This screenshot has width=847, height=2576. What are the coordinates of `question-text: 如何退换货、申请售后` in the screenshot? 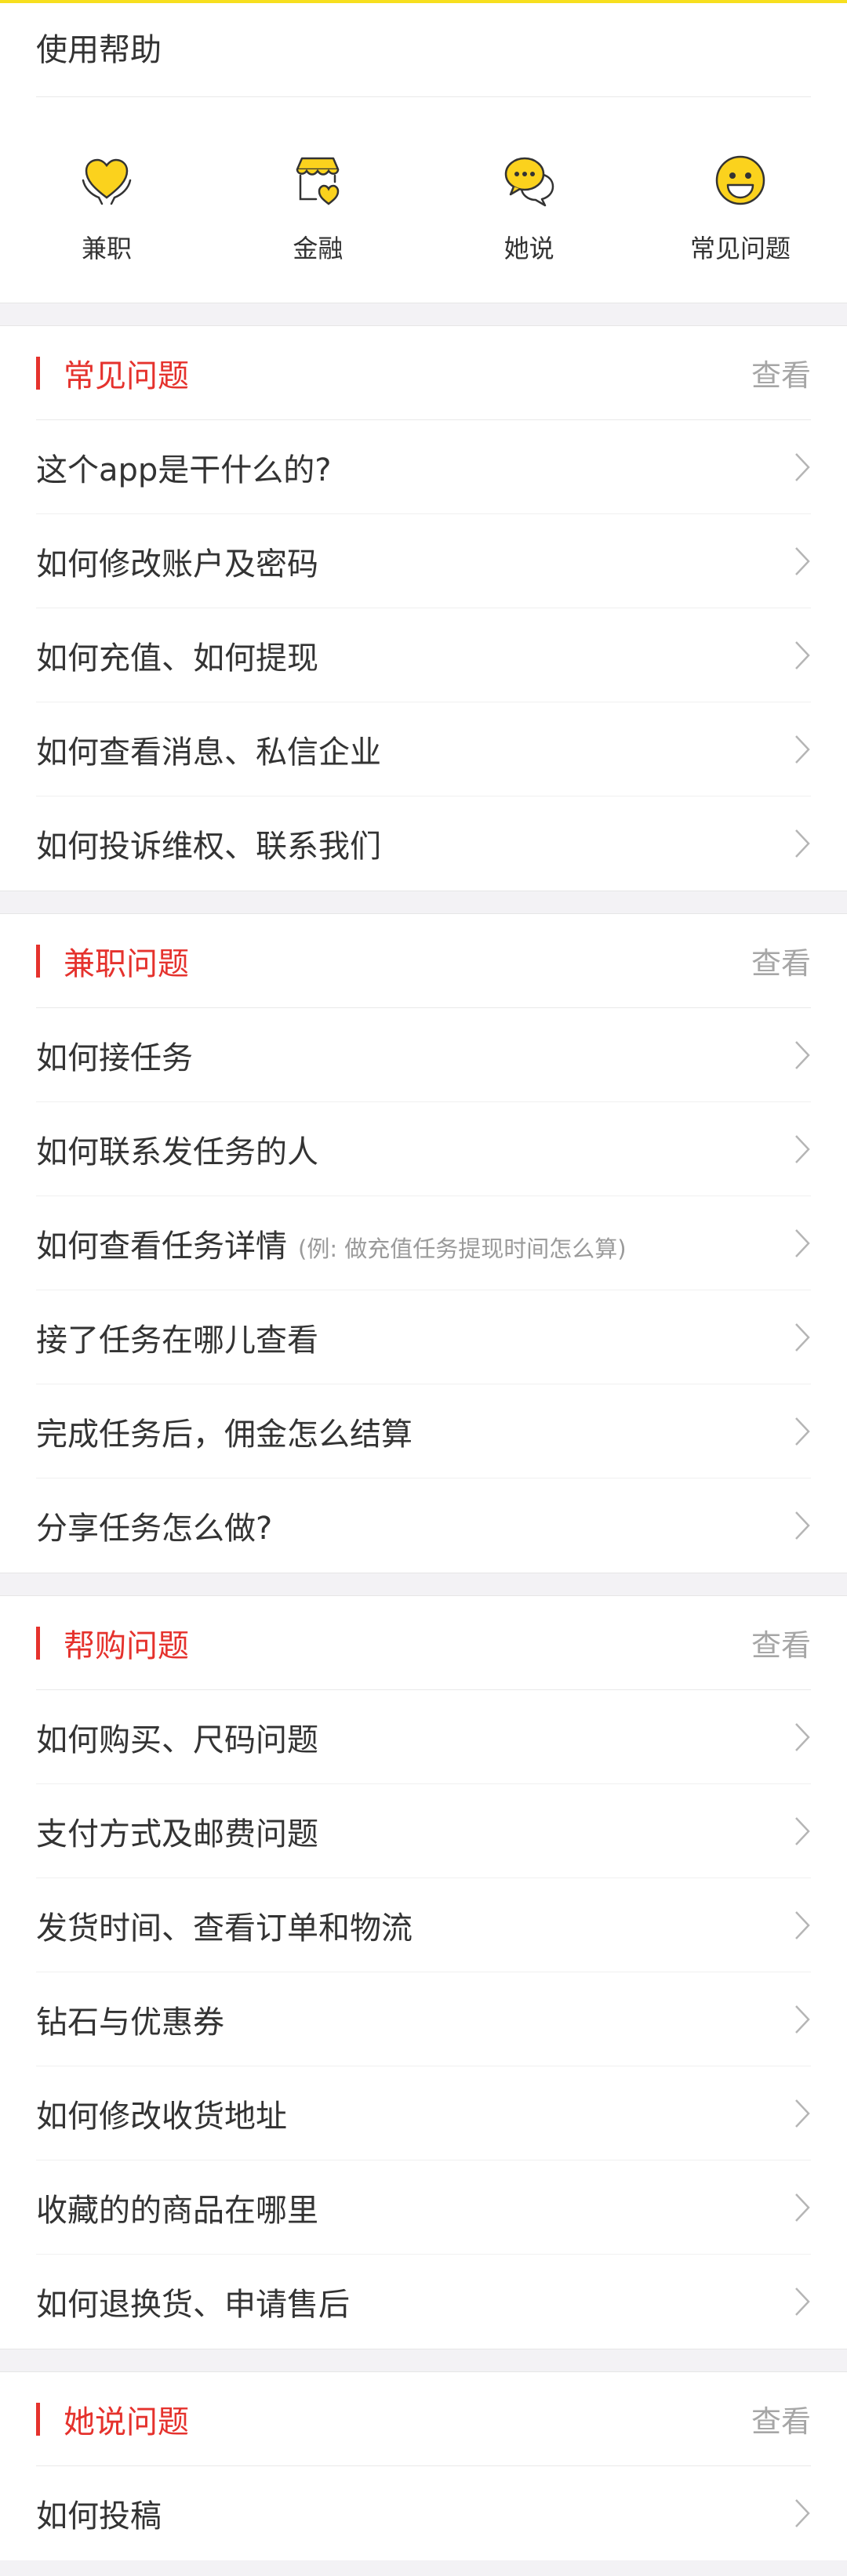 It's located at (193, 2305).